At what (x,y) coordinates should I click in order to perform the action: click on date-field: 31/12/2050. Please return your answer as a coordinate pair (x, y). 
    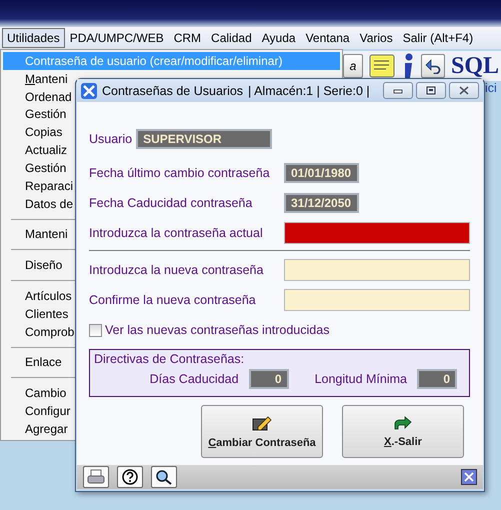
    Looking at the image, I should click on (321, 203).